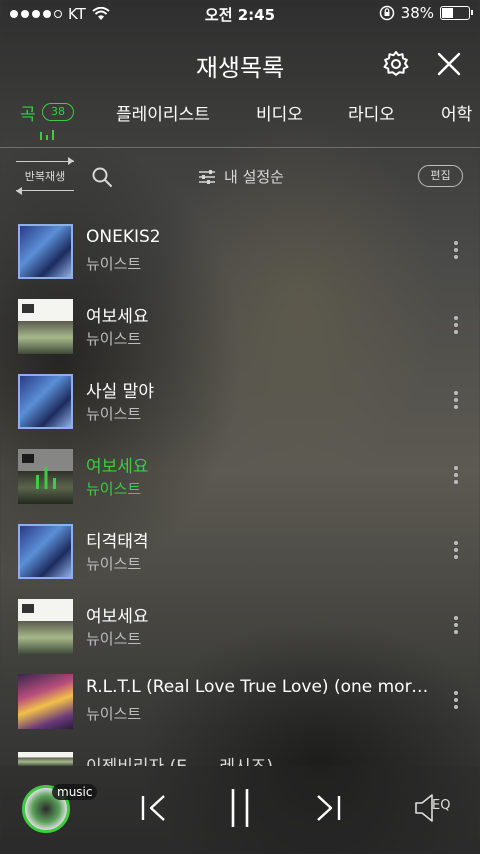 The image size is (480, 854). What do you see at coordinates (163, 112) in the screenshot?
I see `tab-playlist: 플레이리스트` at bounding box center [163, 112].